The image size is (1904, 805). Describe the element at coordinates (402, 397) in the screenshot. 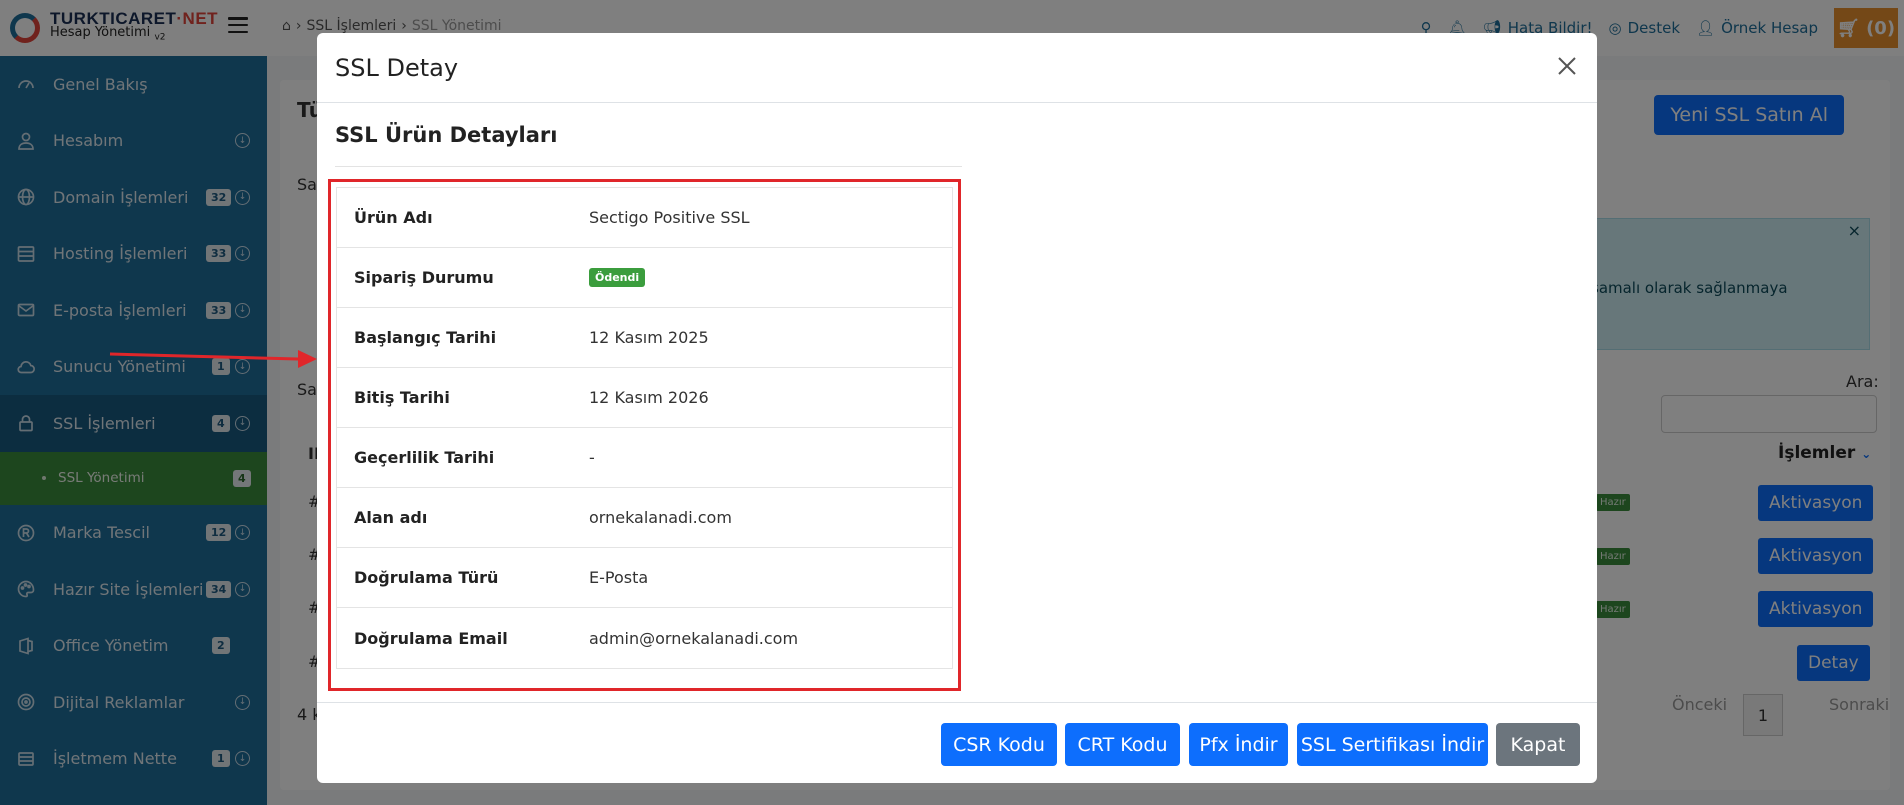

I see `detail-label: Bitiş Tarihi` at that location.